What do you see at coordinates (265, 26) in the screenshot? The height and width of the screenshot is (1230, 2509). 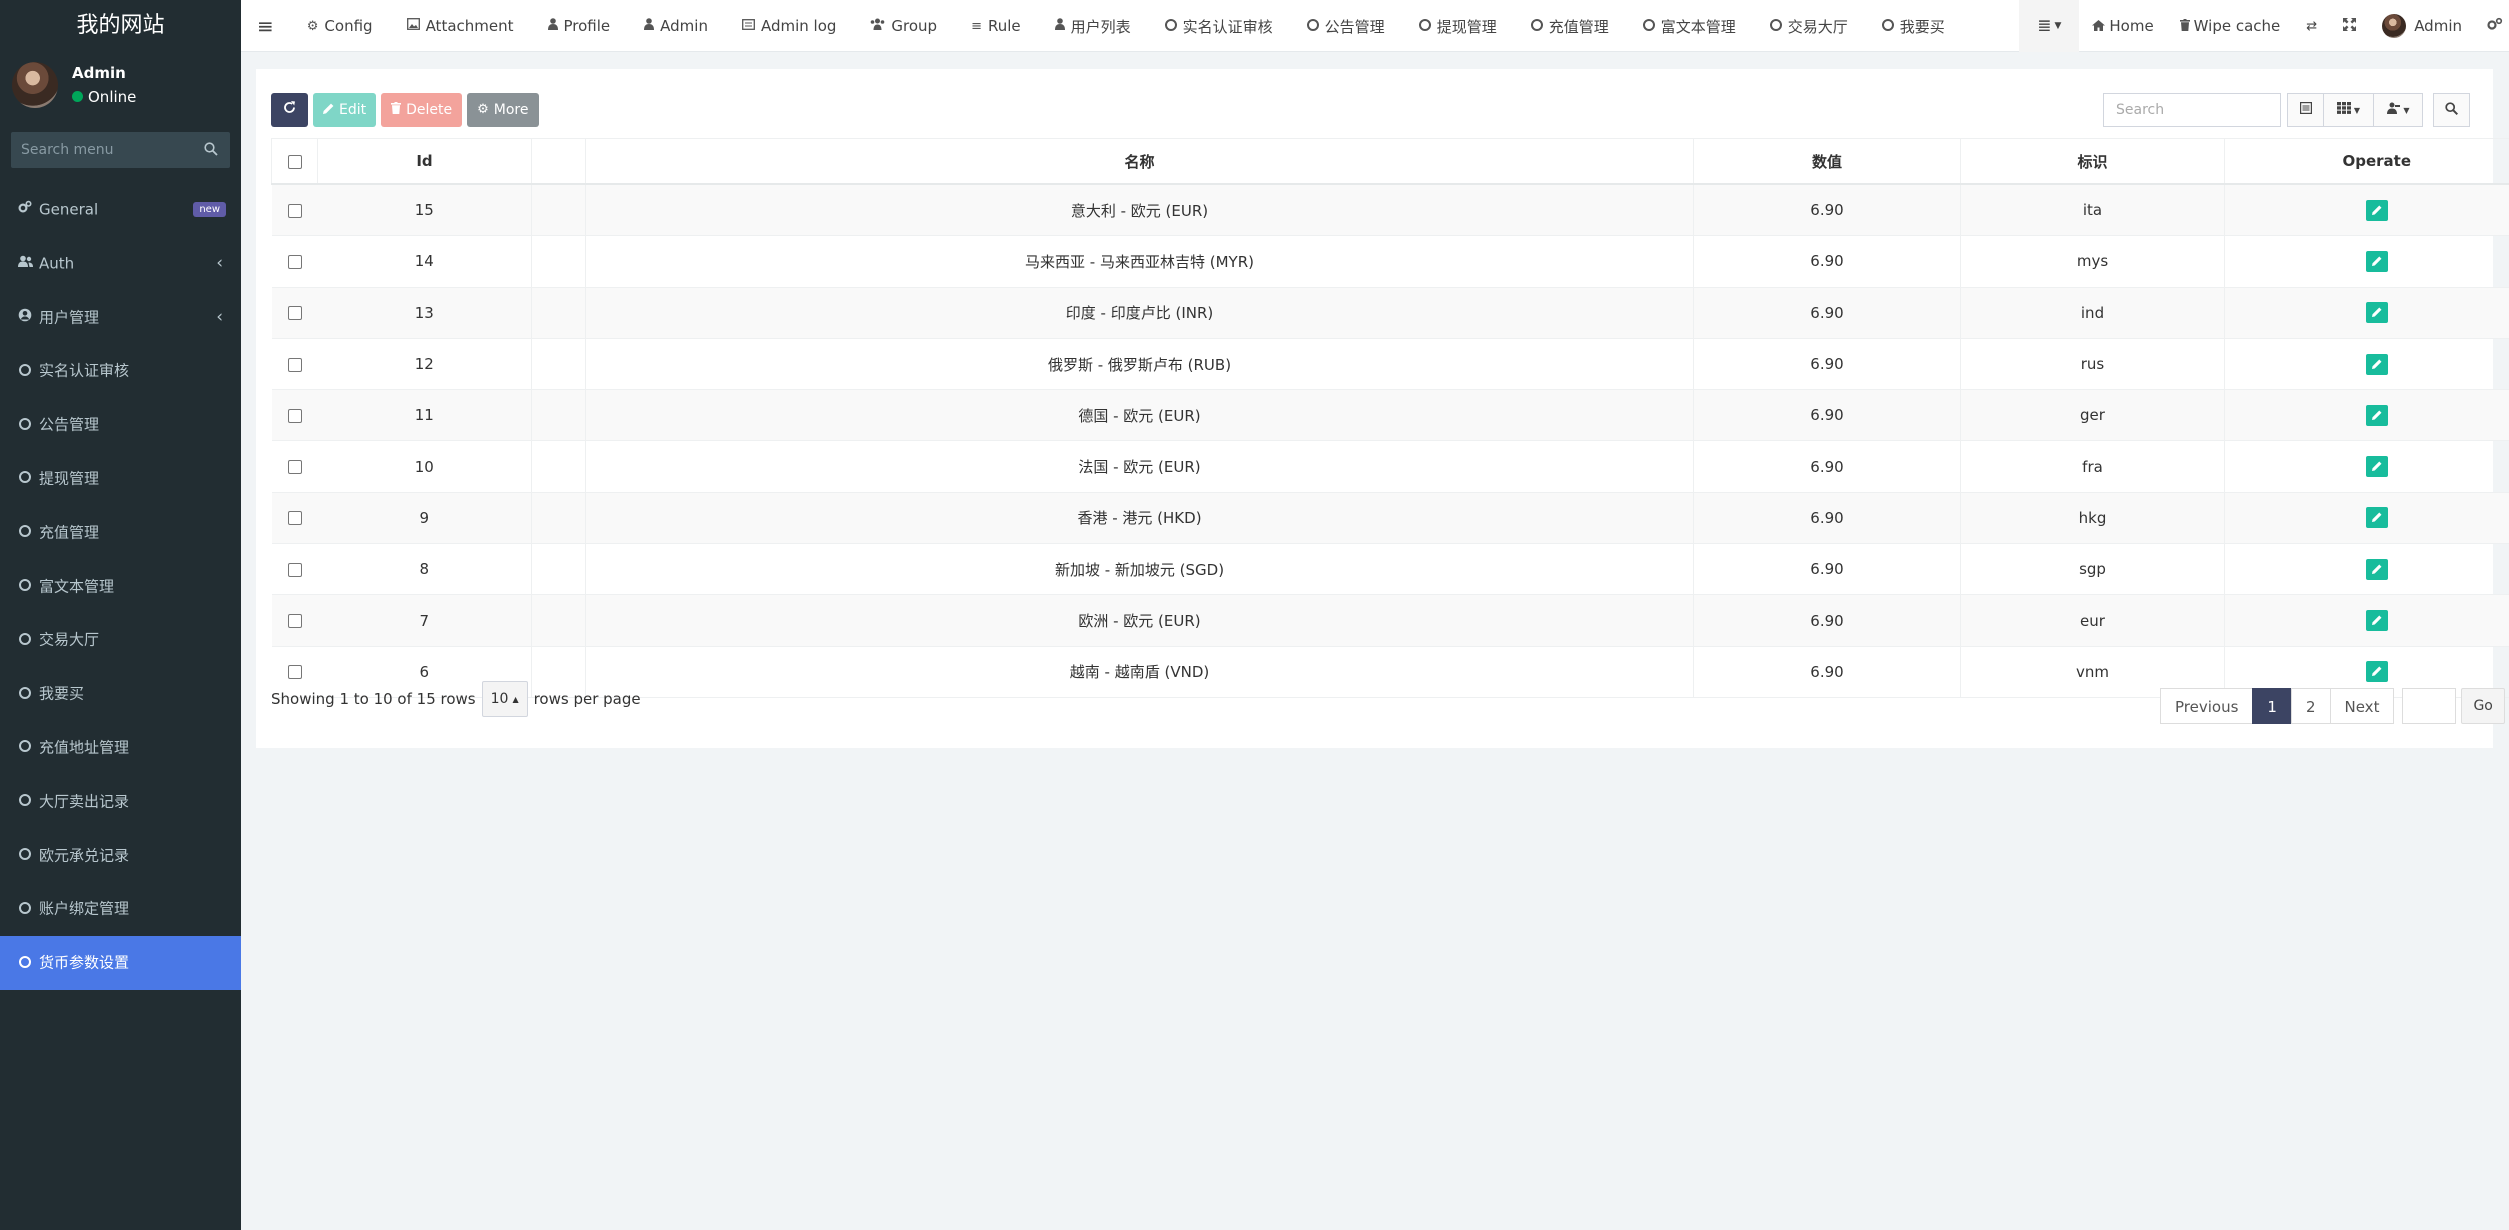 I see `sidebar-toggle-button: ≡` at bounding box center [265, 26].